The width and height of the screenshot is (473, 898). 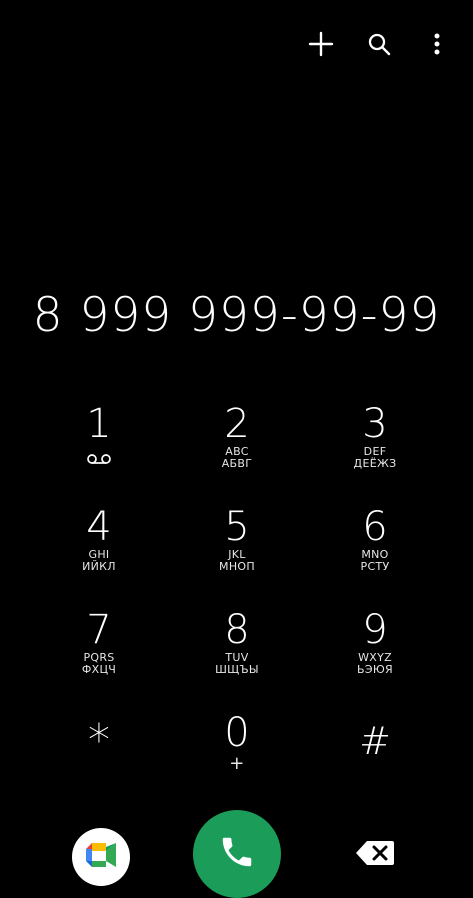 What do you see at coordinates (237, 630) in the screenshot?
I see `key-digit: 8` at bounding box center [237, 630].